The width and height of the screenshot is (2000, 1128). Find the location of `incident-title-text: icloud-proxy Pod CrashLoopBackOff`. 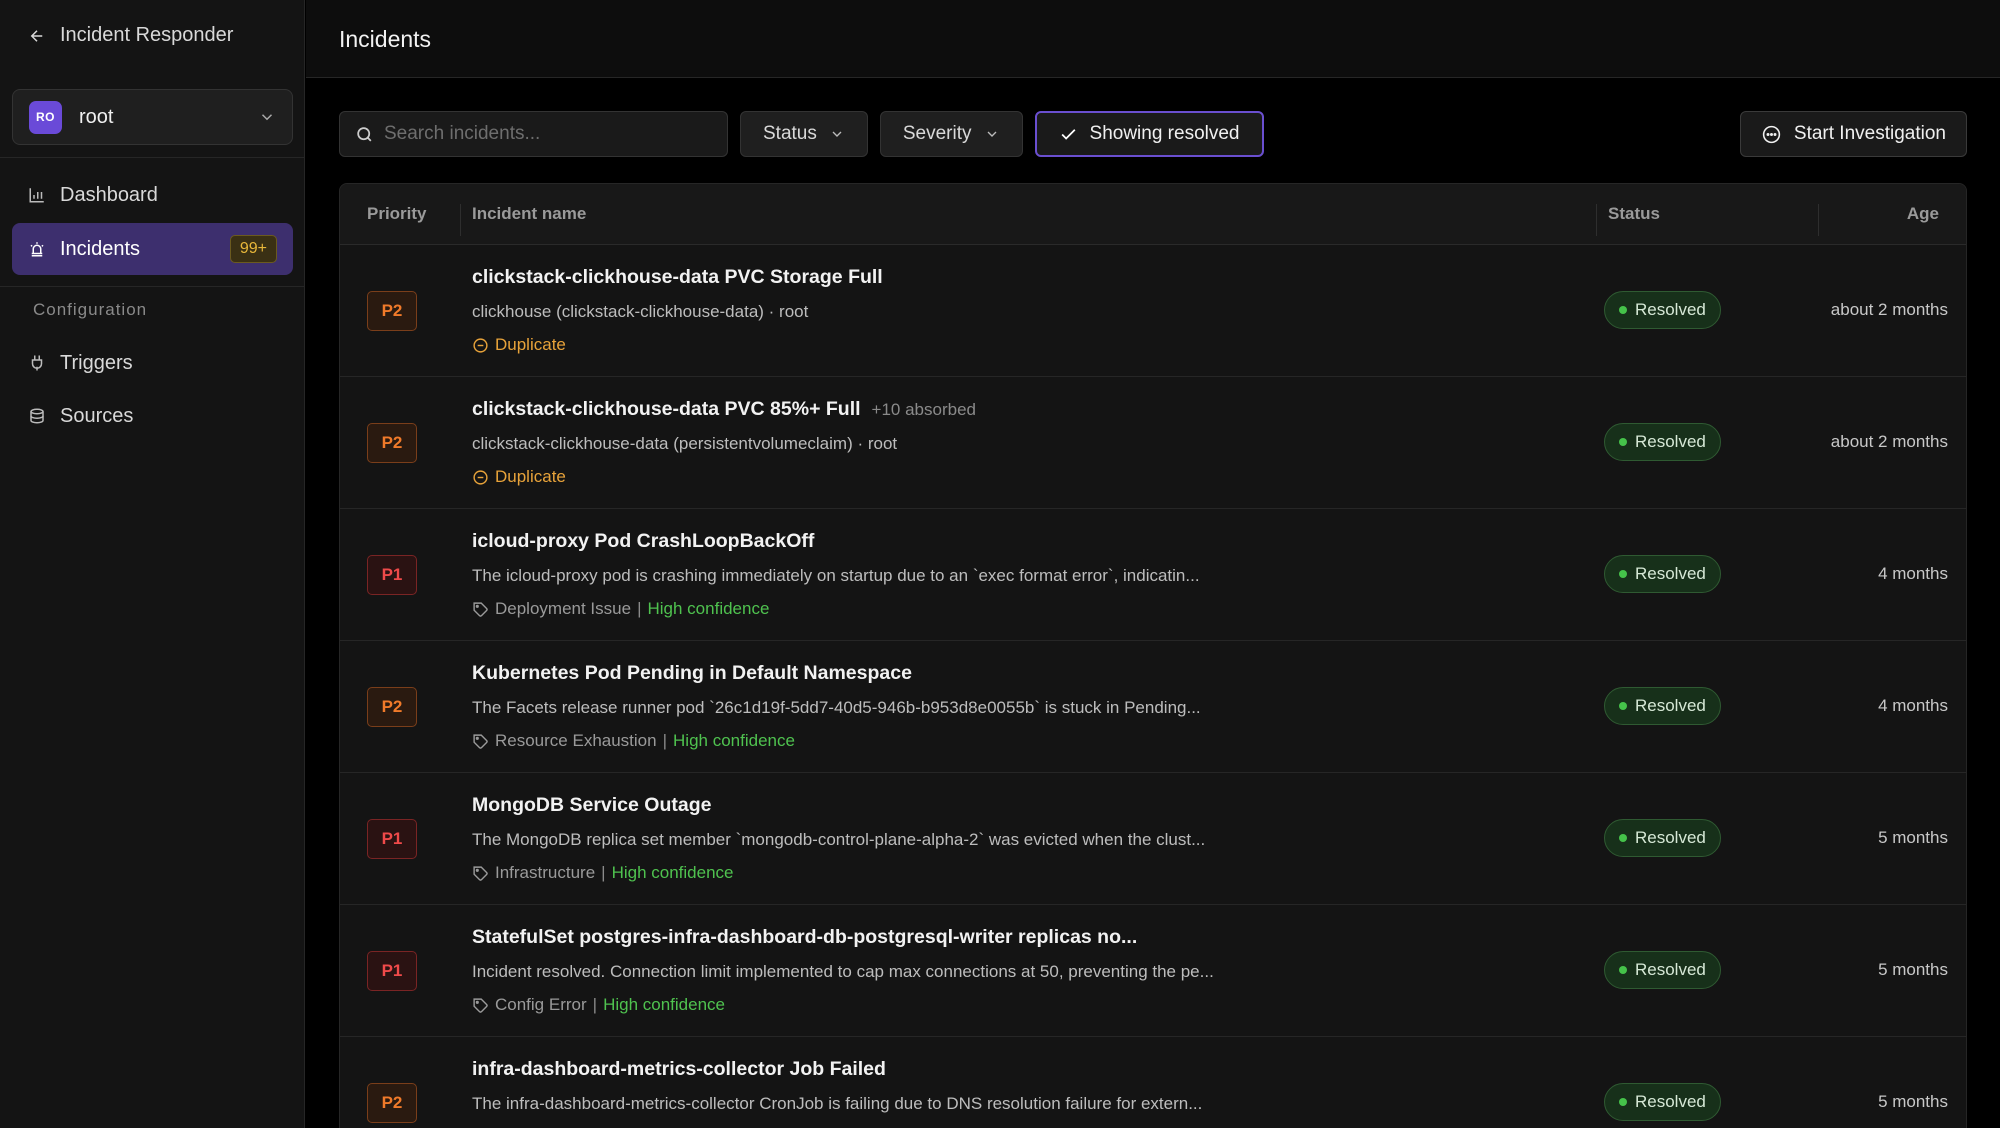

incident-title-text: icloud-proxy Pod CrashLoopBackOff is located at coordinates (643, 541).